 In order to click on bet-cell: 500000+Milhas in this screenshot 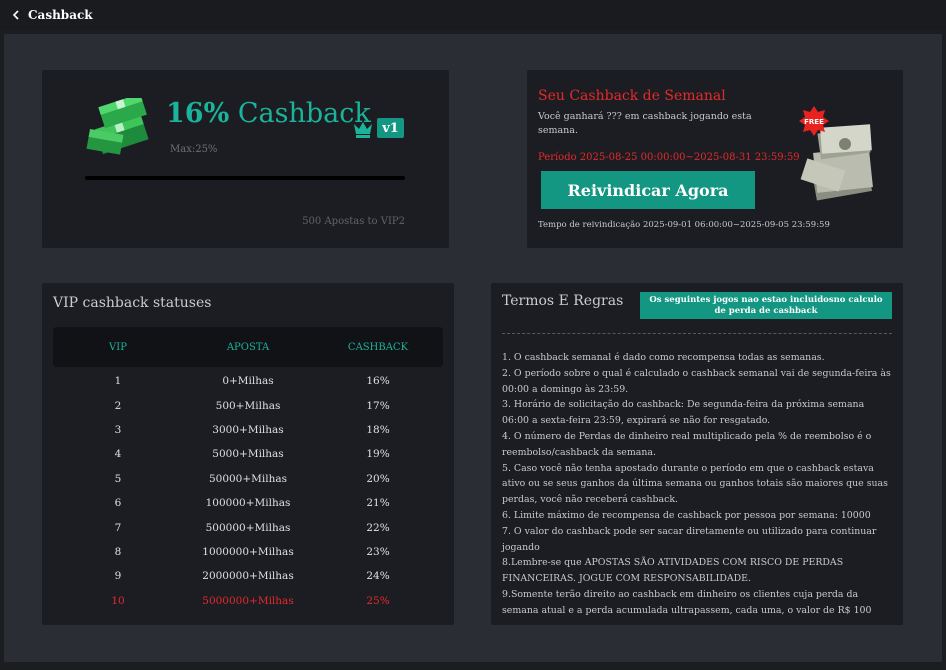, I will do `click(248, 527)`.